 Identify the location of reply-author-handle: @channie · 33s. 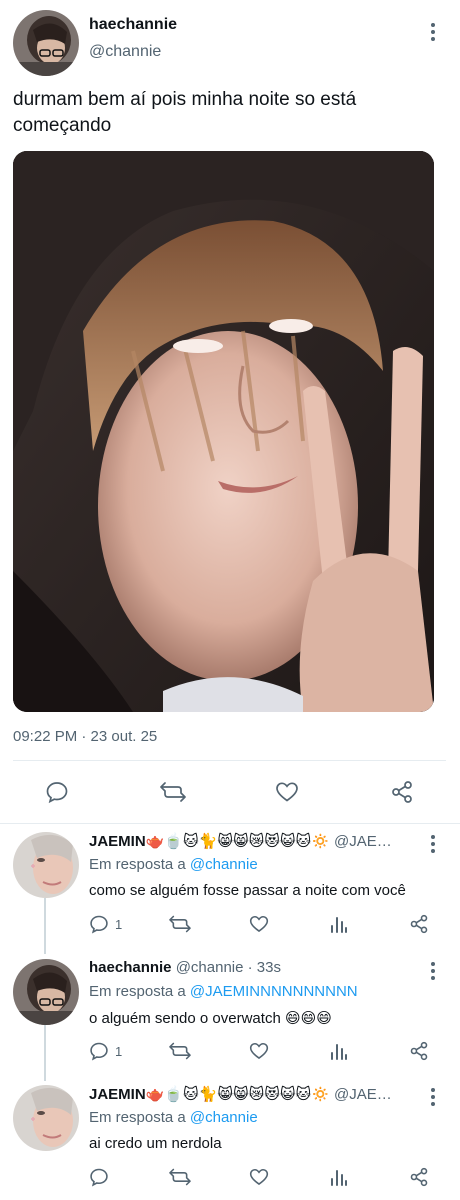
(228, 967).